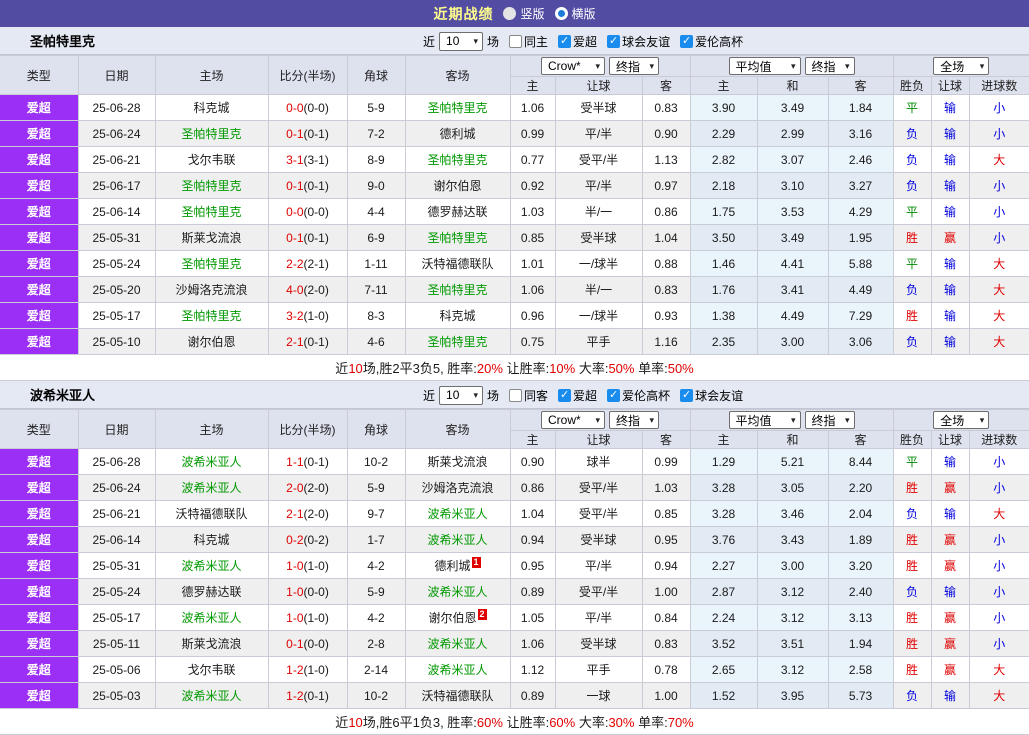 The height and width of the screenshot is (735, 1029). I want to click on result-cell: 负, so click(912, 695).